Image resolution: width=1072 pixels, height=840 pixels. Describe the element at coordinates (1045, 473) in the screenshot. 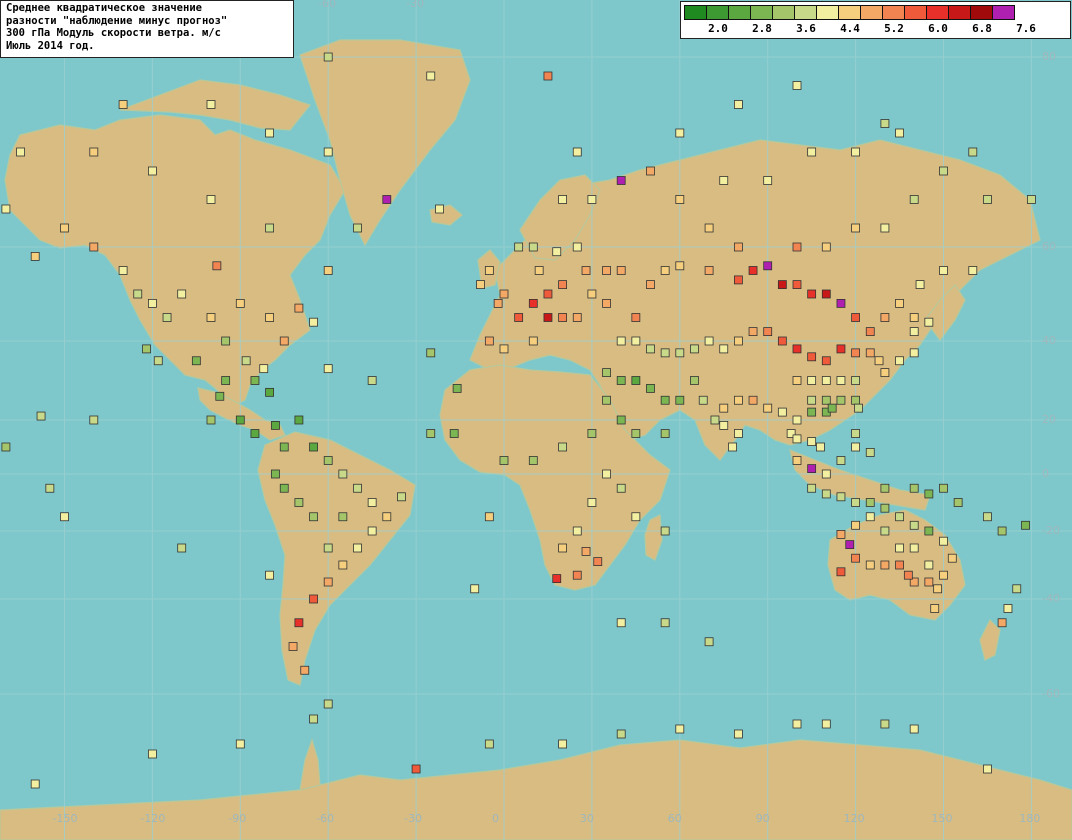

I see `latitude-label: 0` at that location.